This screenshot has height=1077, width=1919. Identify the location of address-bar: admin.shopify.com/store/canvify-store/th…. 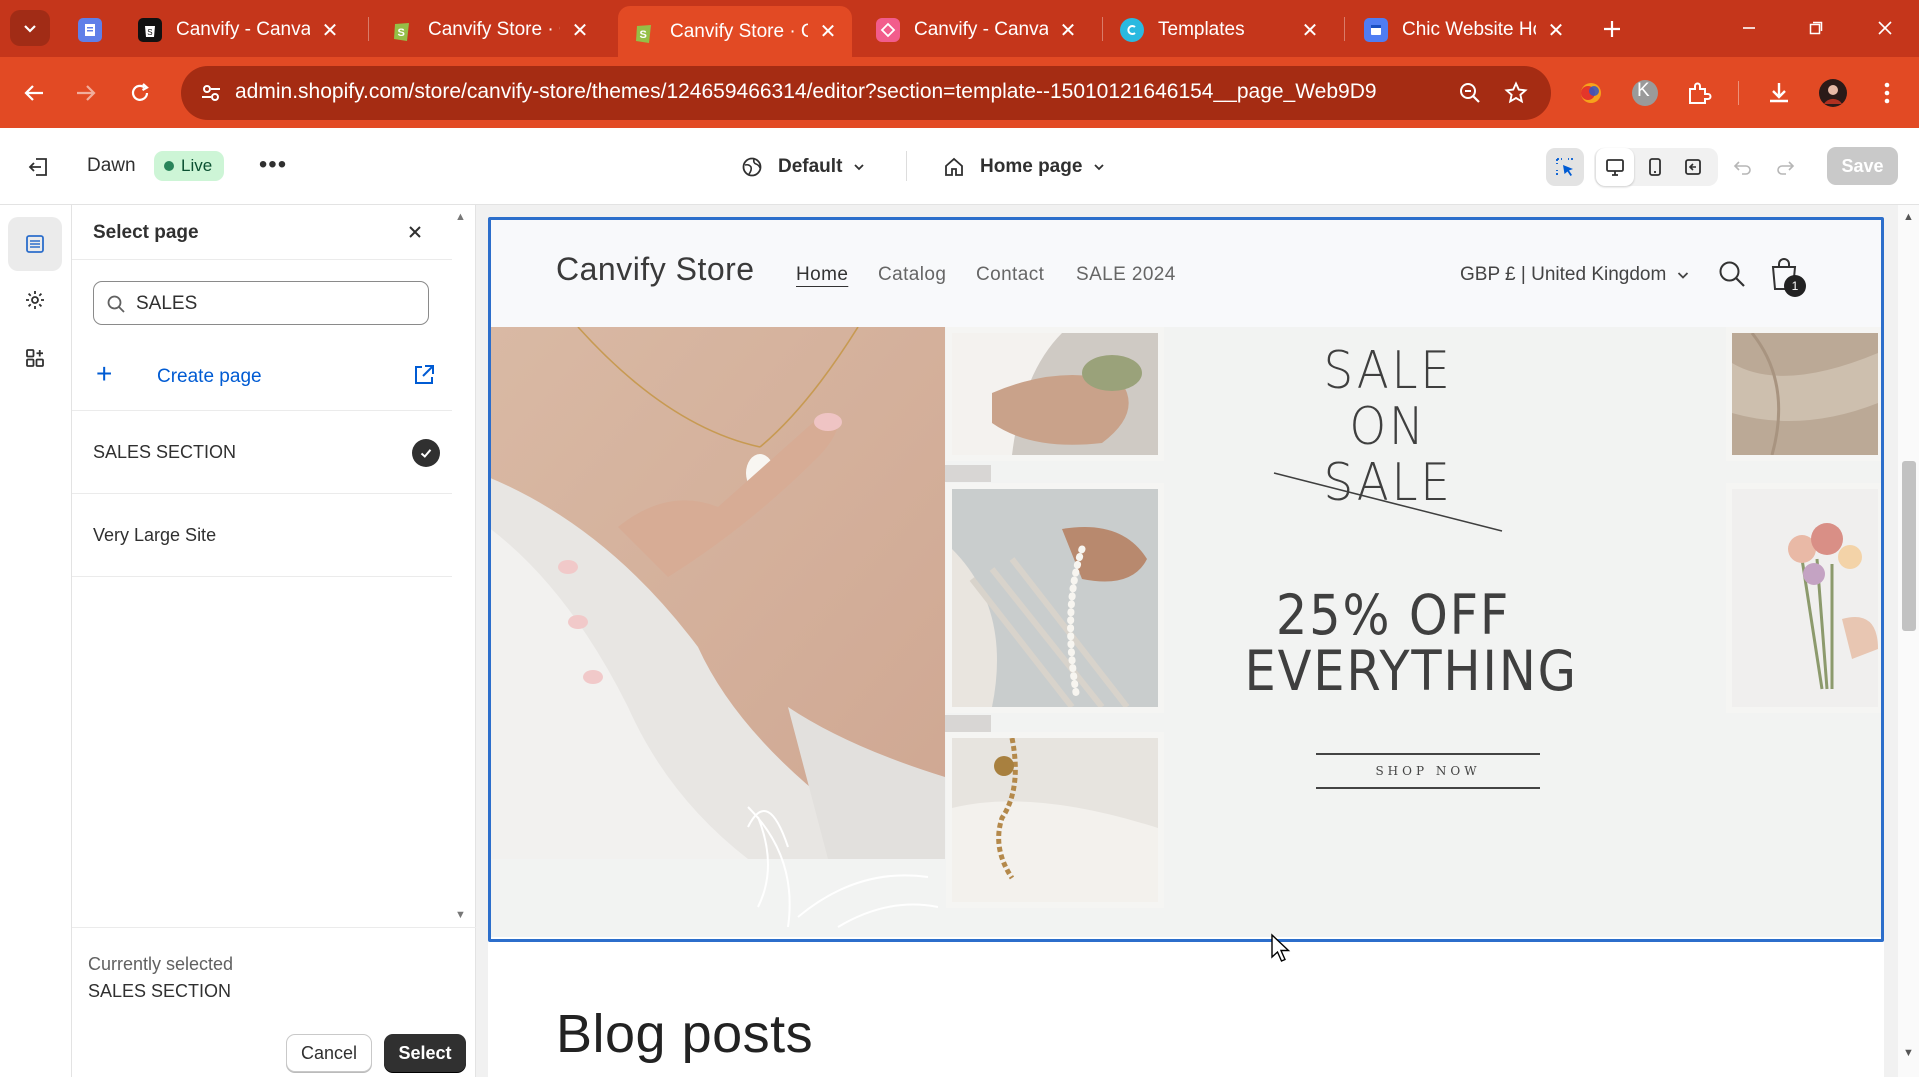
(866, 93).